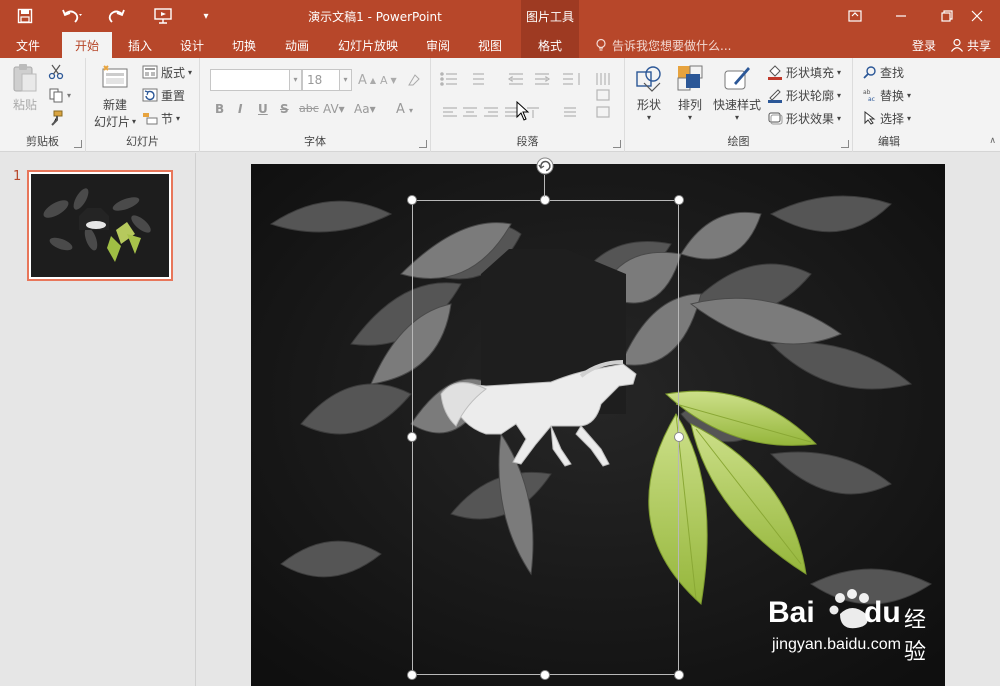 The width and height of the screenshot is (1000, 686). I want to click on share-button: 共享, so click(975, 45).